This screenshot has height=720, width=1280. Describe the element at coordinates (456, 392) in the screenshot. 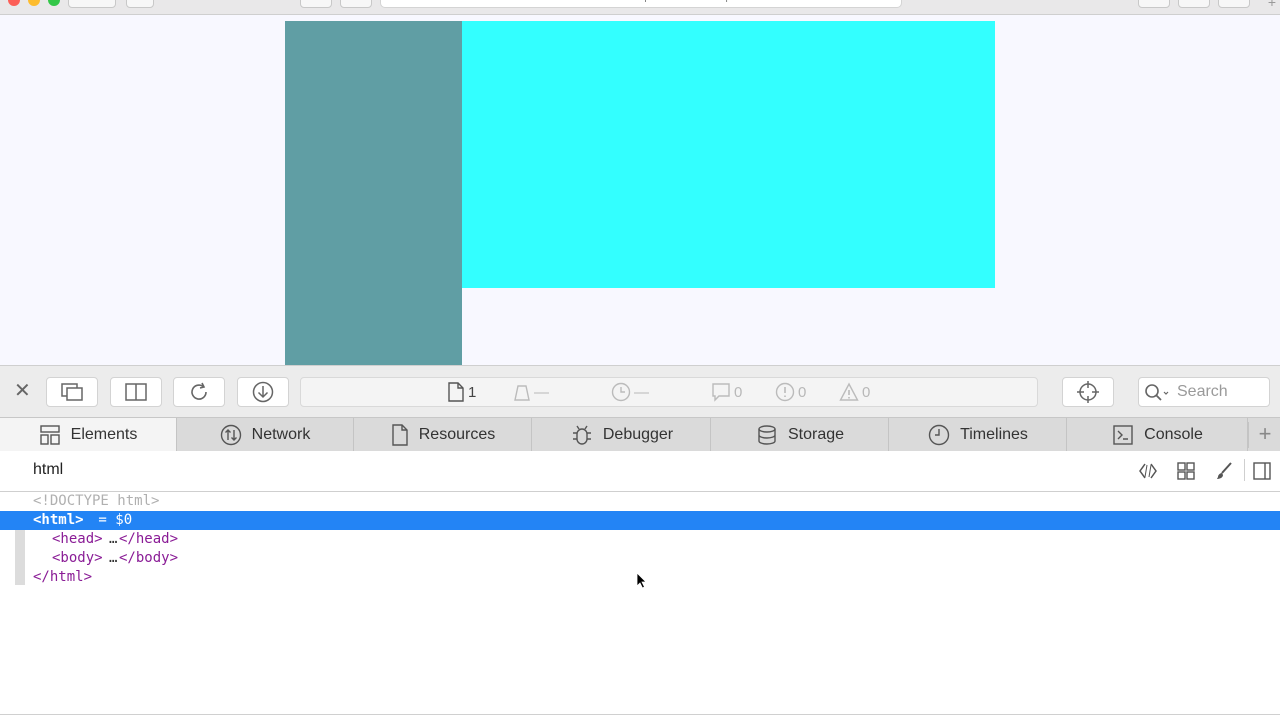

I see `document-icon` at that location.